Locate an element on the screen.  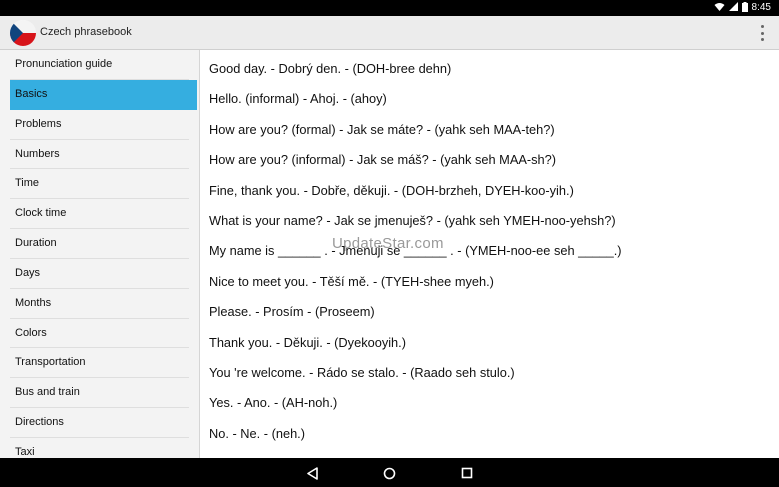
sidebar-item-label: Basics is located at coordinates (31, 93).